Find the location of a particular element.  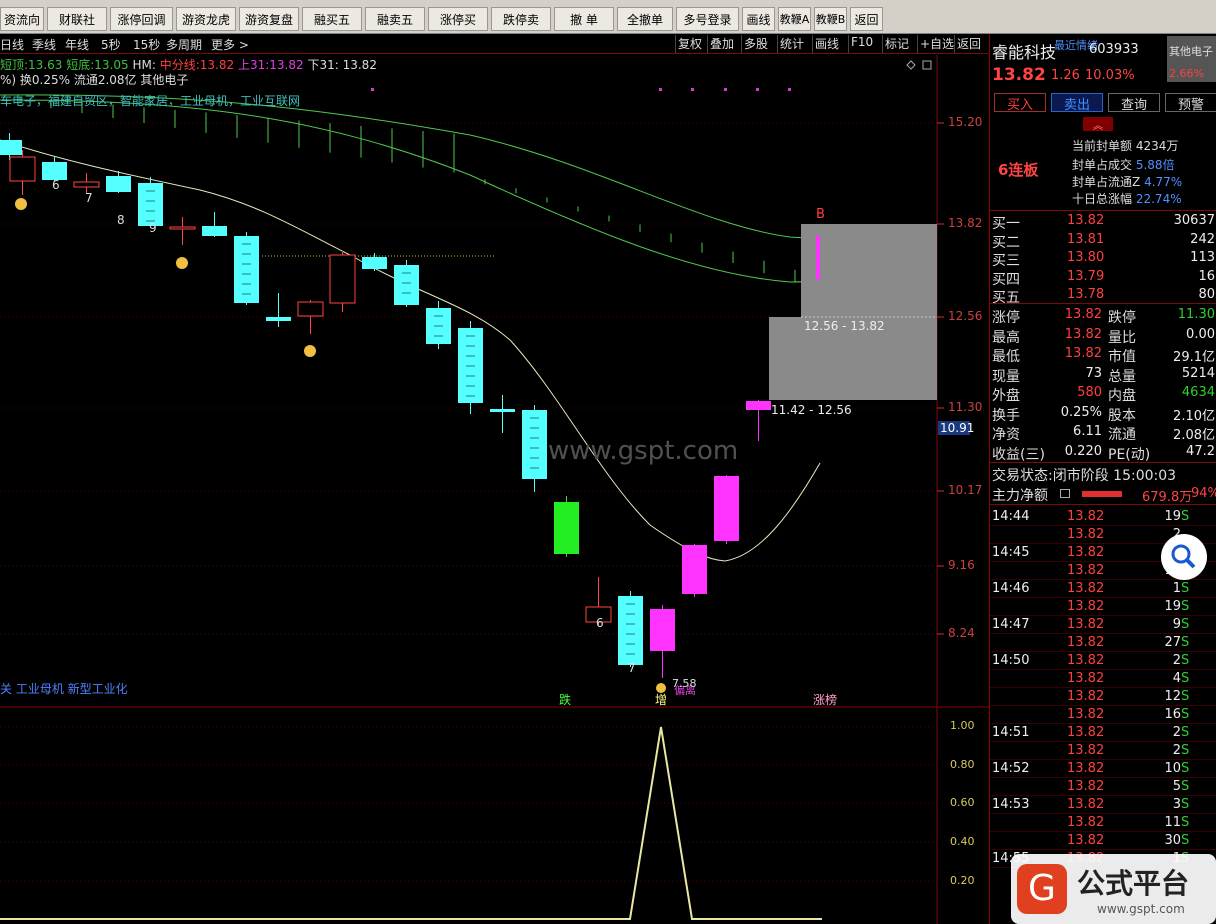

buy-signal-marker: B is located at coordinates (820, 214).